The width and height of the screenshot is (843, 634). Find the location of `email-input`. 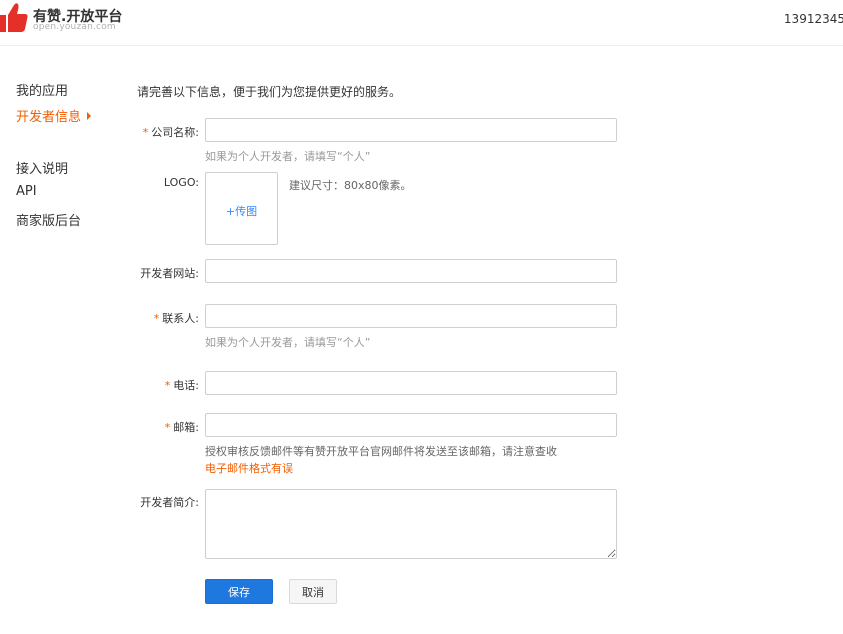

email-input is located at coordinates (411, 425).